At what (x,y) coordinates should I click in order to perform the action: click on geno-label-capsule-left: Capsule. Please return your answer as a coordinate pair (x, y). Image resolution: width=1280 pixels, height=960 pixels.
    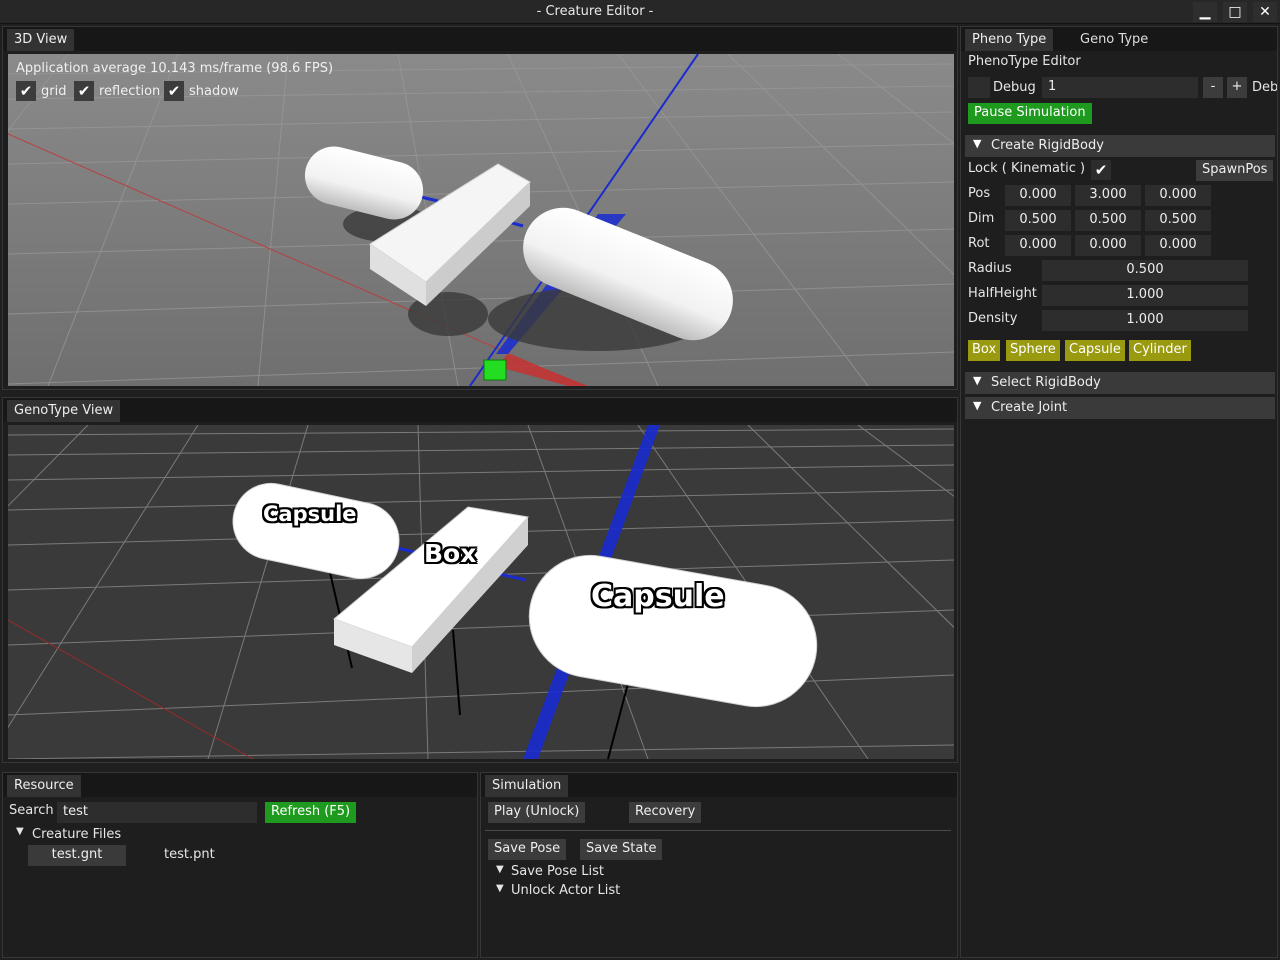
    Looking at the image, I should click on (310, 514).